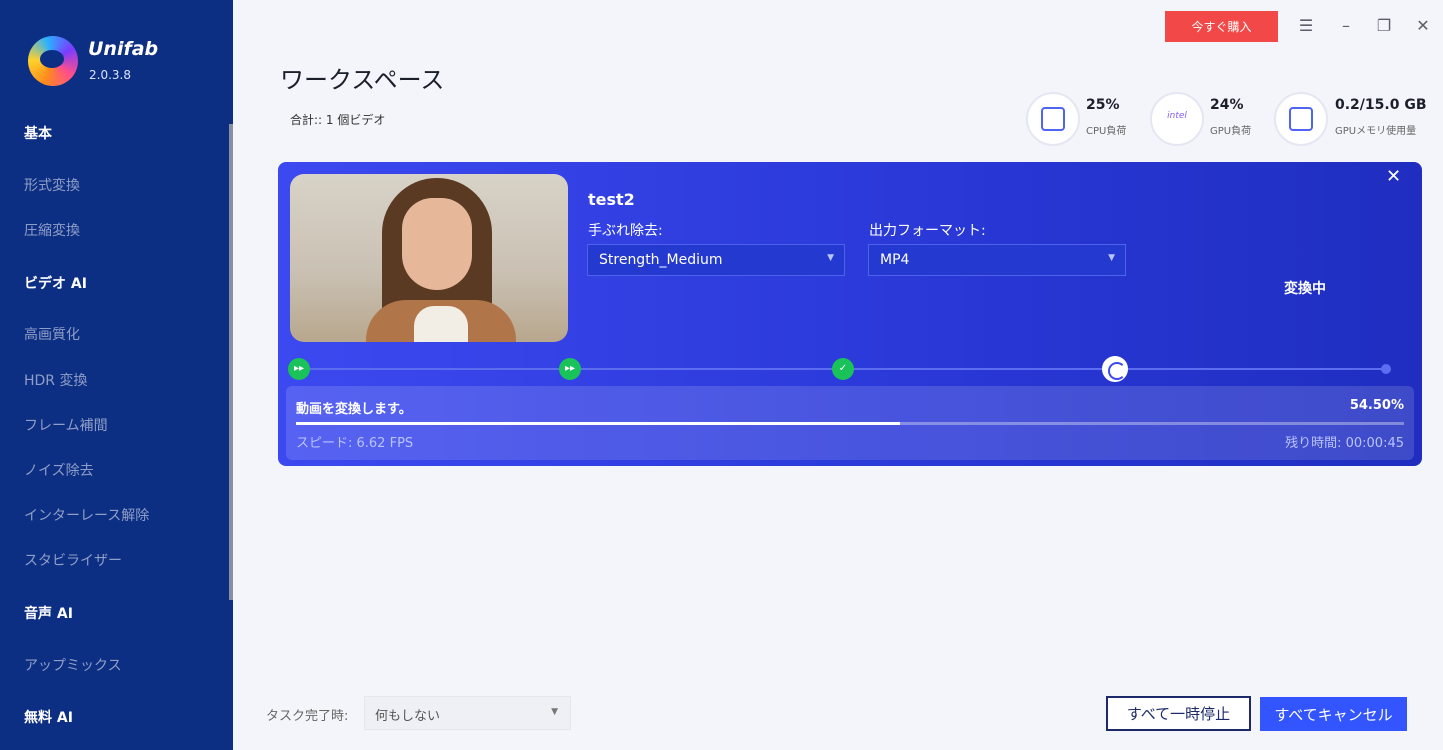 Image resolution: width=1443 pixels, height=750 pixels. I want to click on output-format-label: 出力フォーマット:, so click(927, 231).